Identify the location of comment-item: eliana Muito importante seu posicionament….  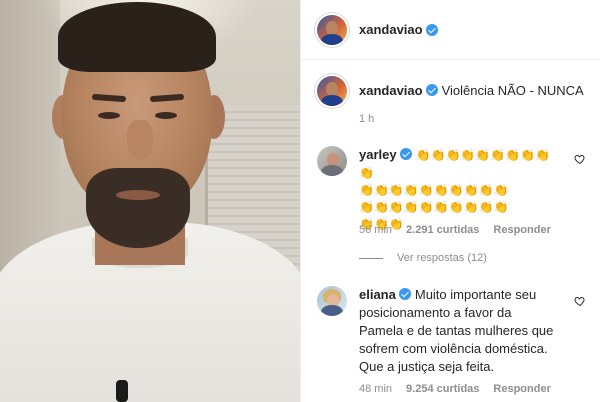
(453, 331).